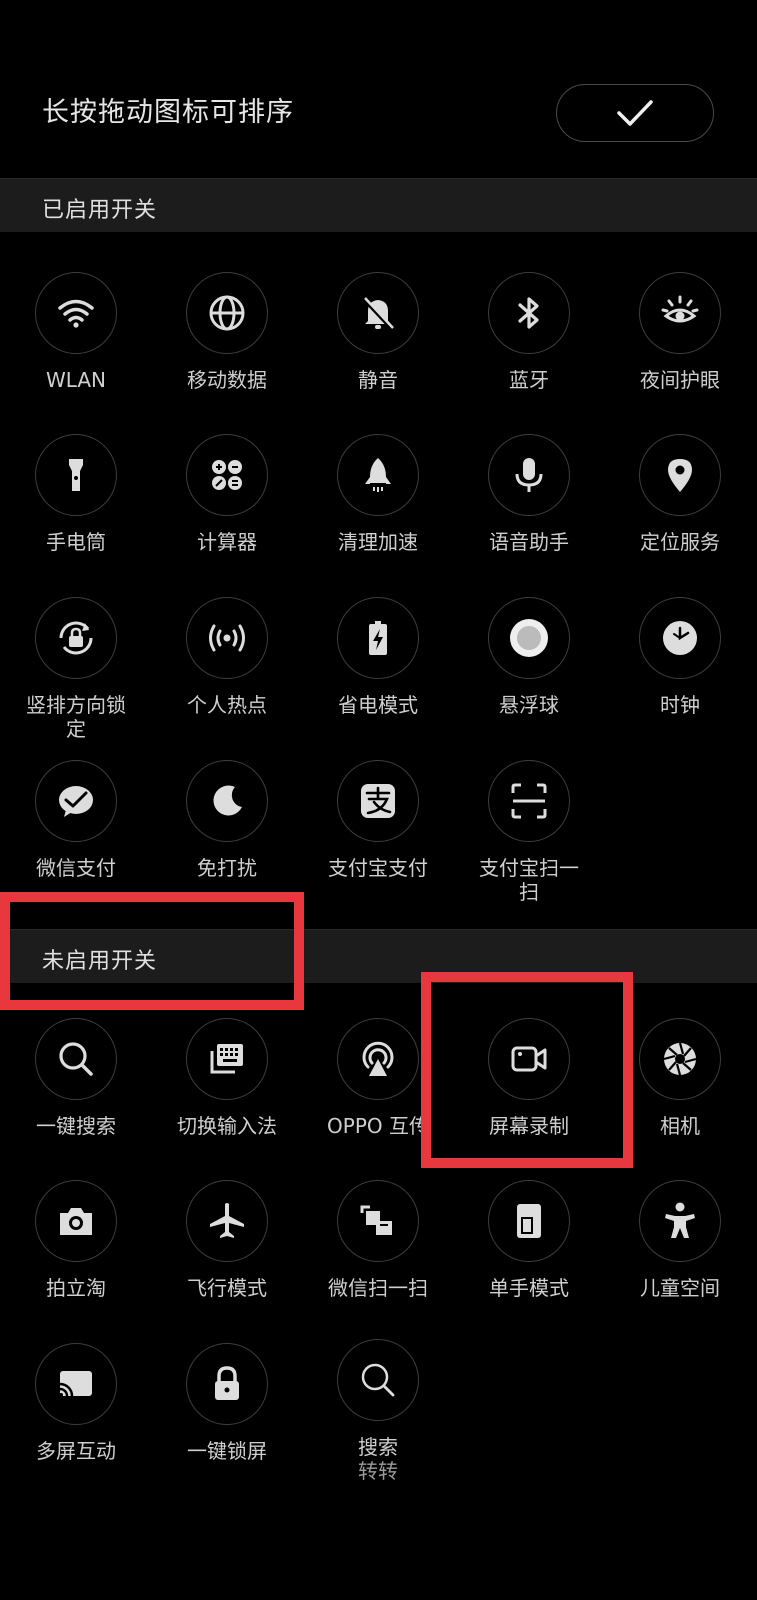 This screenshot has width=757, height=1600. What do you see at coordinates (378, 1078) in the screenshot?
I see `tile-oppo-share: OPPO 互传` at bounding box center [378, 1078].